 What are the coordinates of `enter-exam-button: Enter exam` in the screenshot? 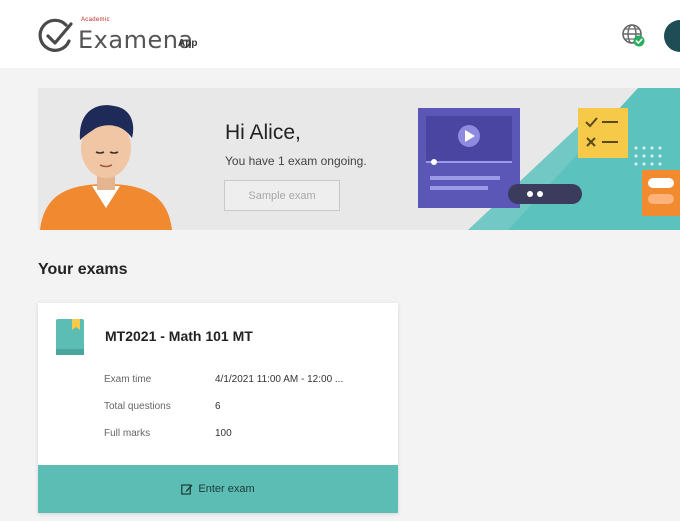 It's located at (218, 489).